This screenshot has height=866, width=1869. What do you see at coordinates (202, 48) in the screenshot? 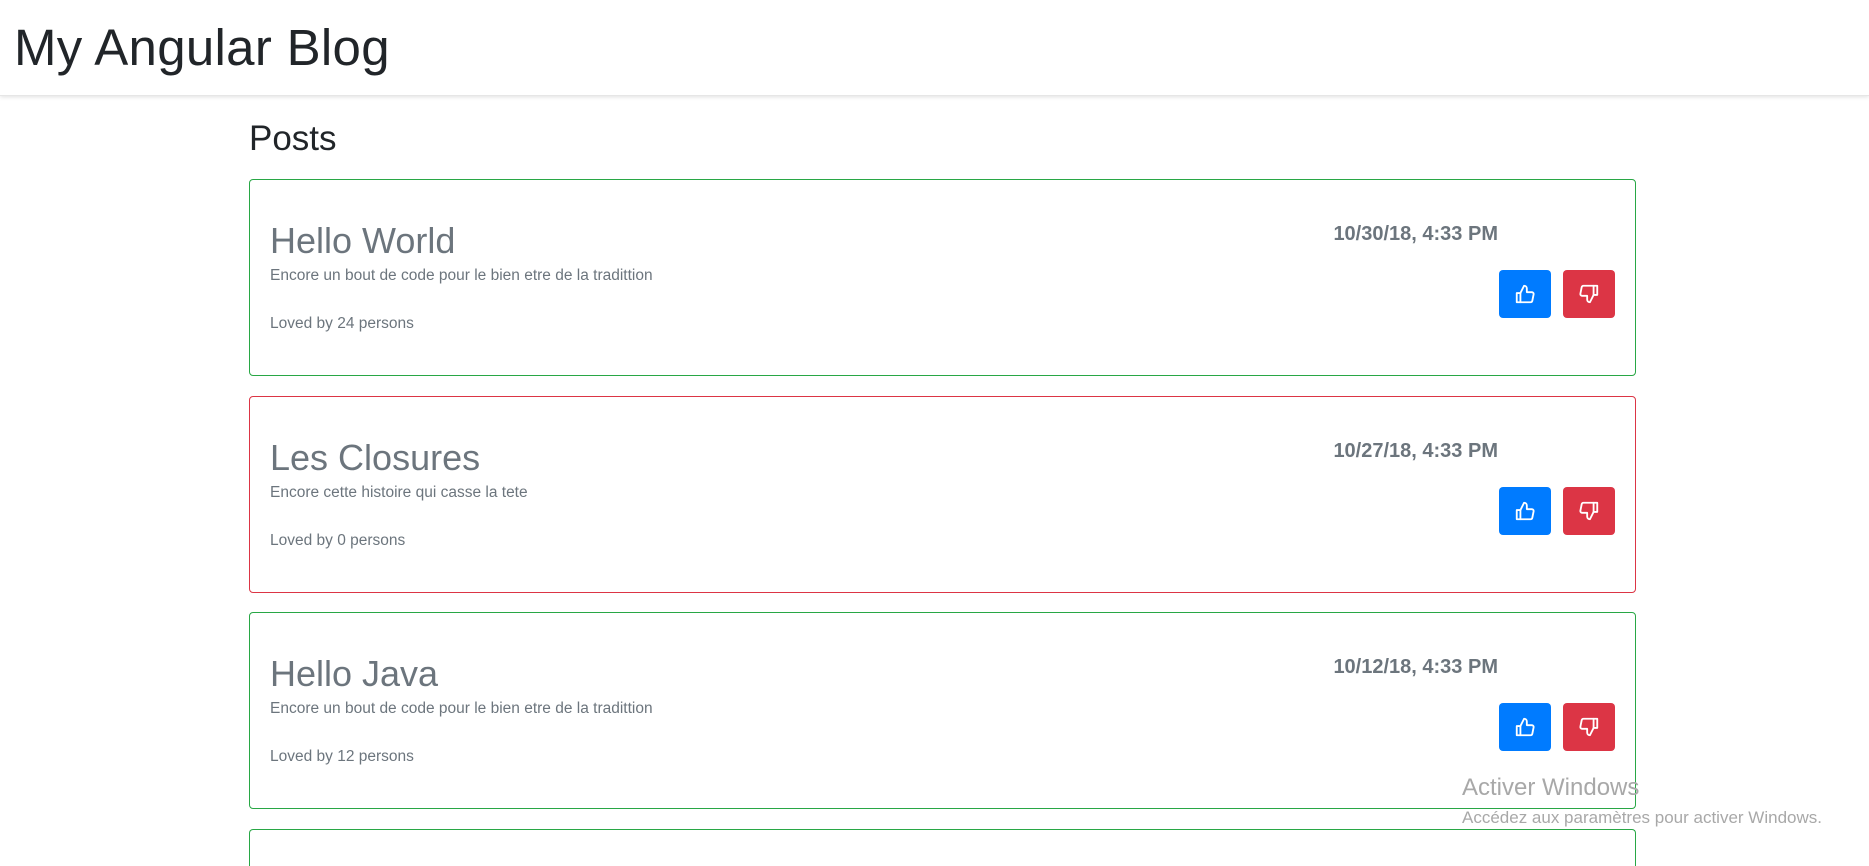
I see `brand-title: My Angular Blog` at bounding box center [202, 48].